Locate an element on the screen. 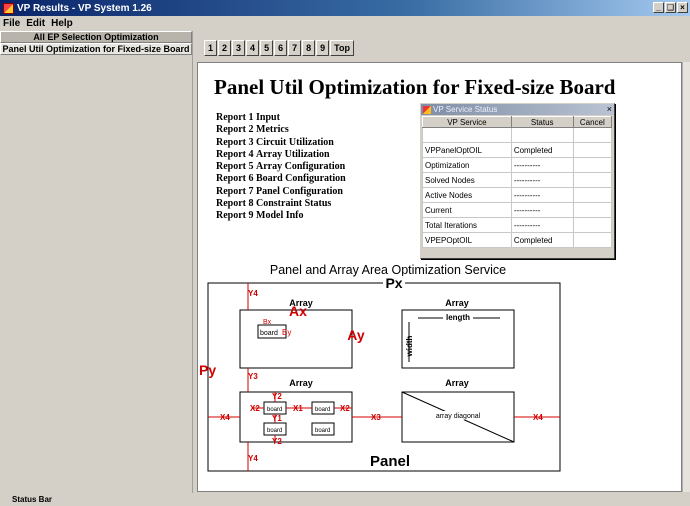 The width and height of the screenshot is (690, 506). report-label: Constraint Status is located at coordinates (294, 204).